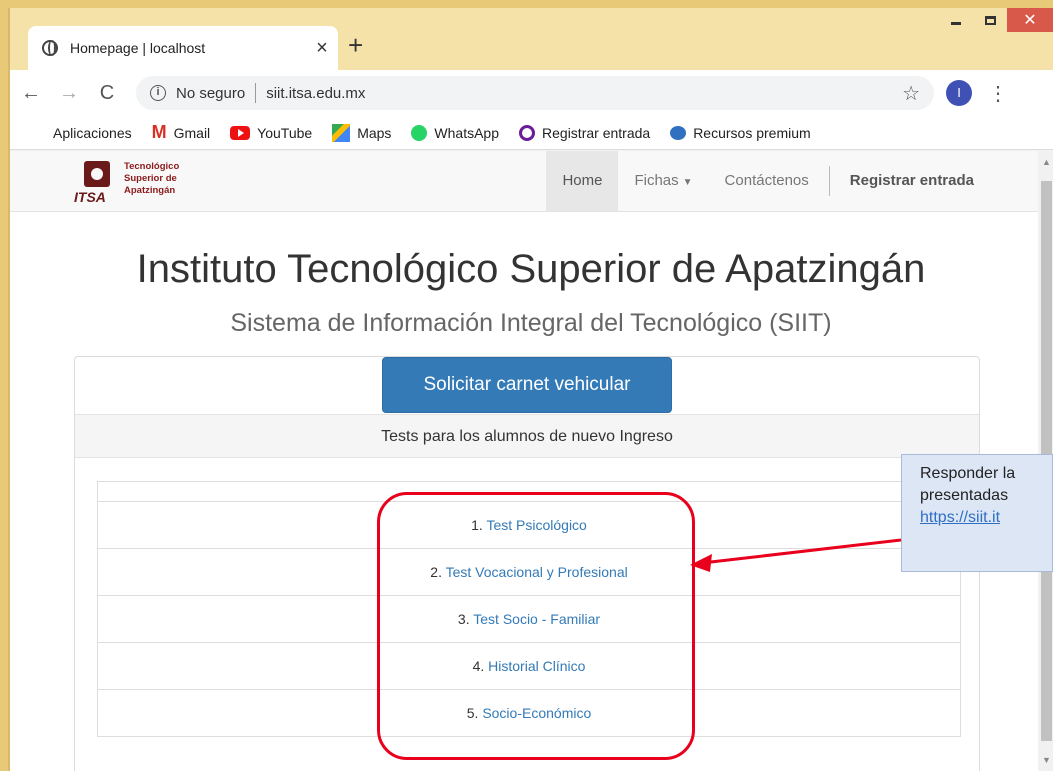  Describe the element at coordinates (285, 132) in the screenshot. I see `bookmark-label: YouTube` at that location.